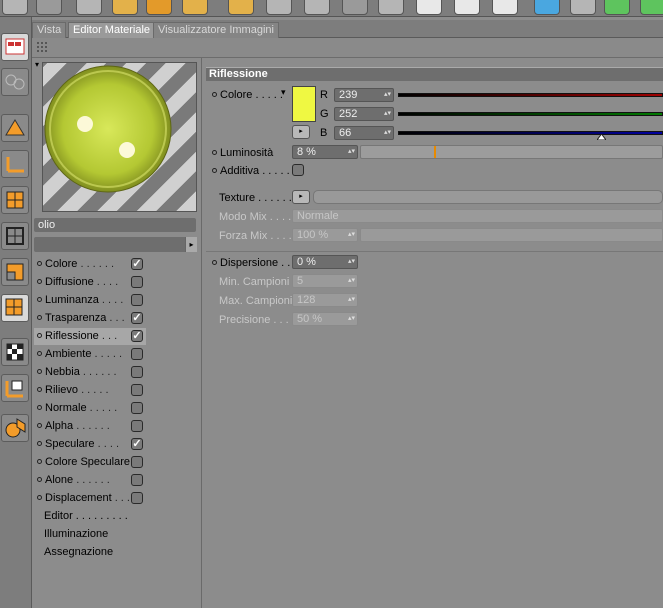 The width and height of the screenshot is (663, 608). What do you see at coordinates (325, 152) in the screenshot?
I see `luminosity-field: 8 % ▴▾` at bounding box center [325, 152].